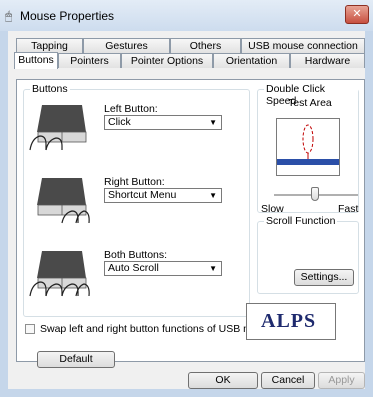 Image resolution: width=373 pixels, height=397 pixels. Describe the element at coordinates (341, 380) in the screenshot. I see `apply-button: Apply` at that location.